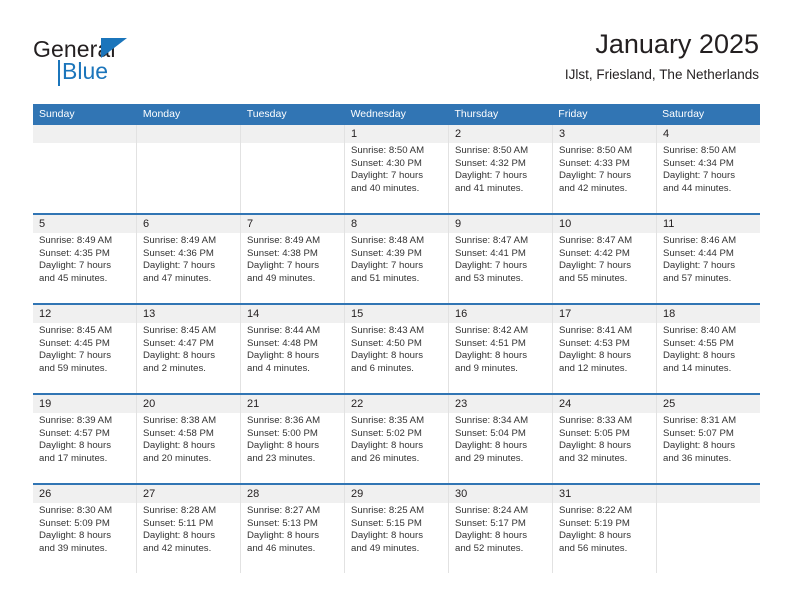 The width and height of the screenshot is (792, 612). Describe the element at coordinates (293, 134) in the screenshot. I see `day-number-empty` at that location.